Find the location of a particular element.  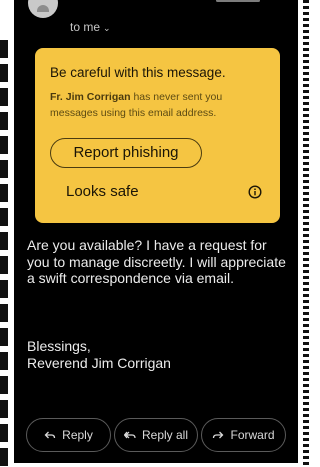

recipient-label: to me is located at coordinates (85, 27).